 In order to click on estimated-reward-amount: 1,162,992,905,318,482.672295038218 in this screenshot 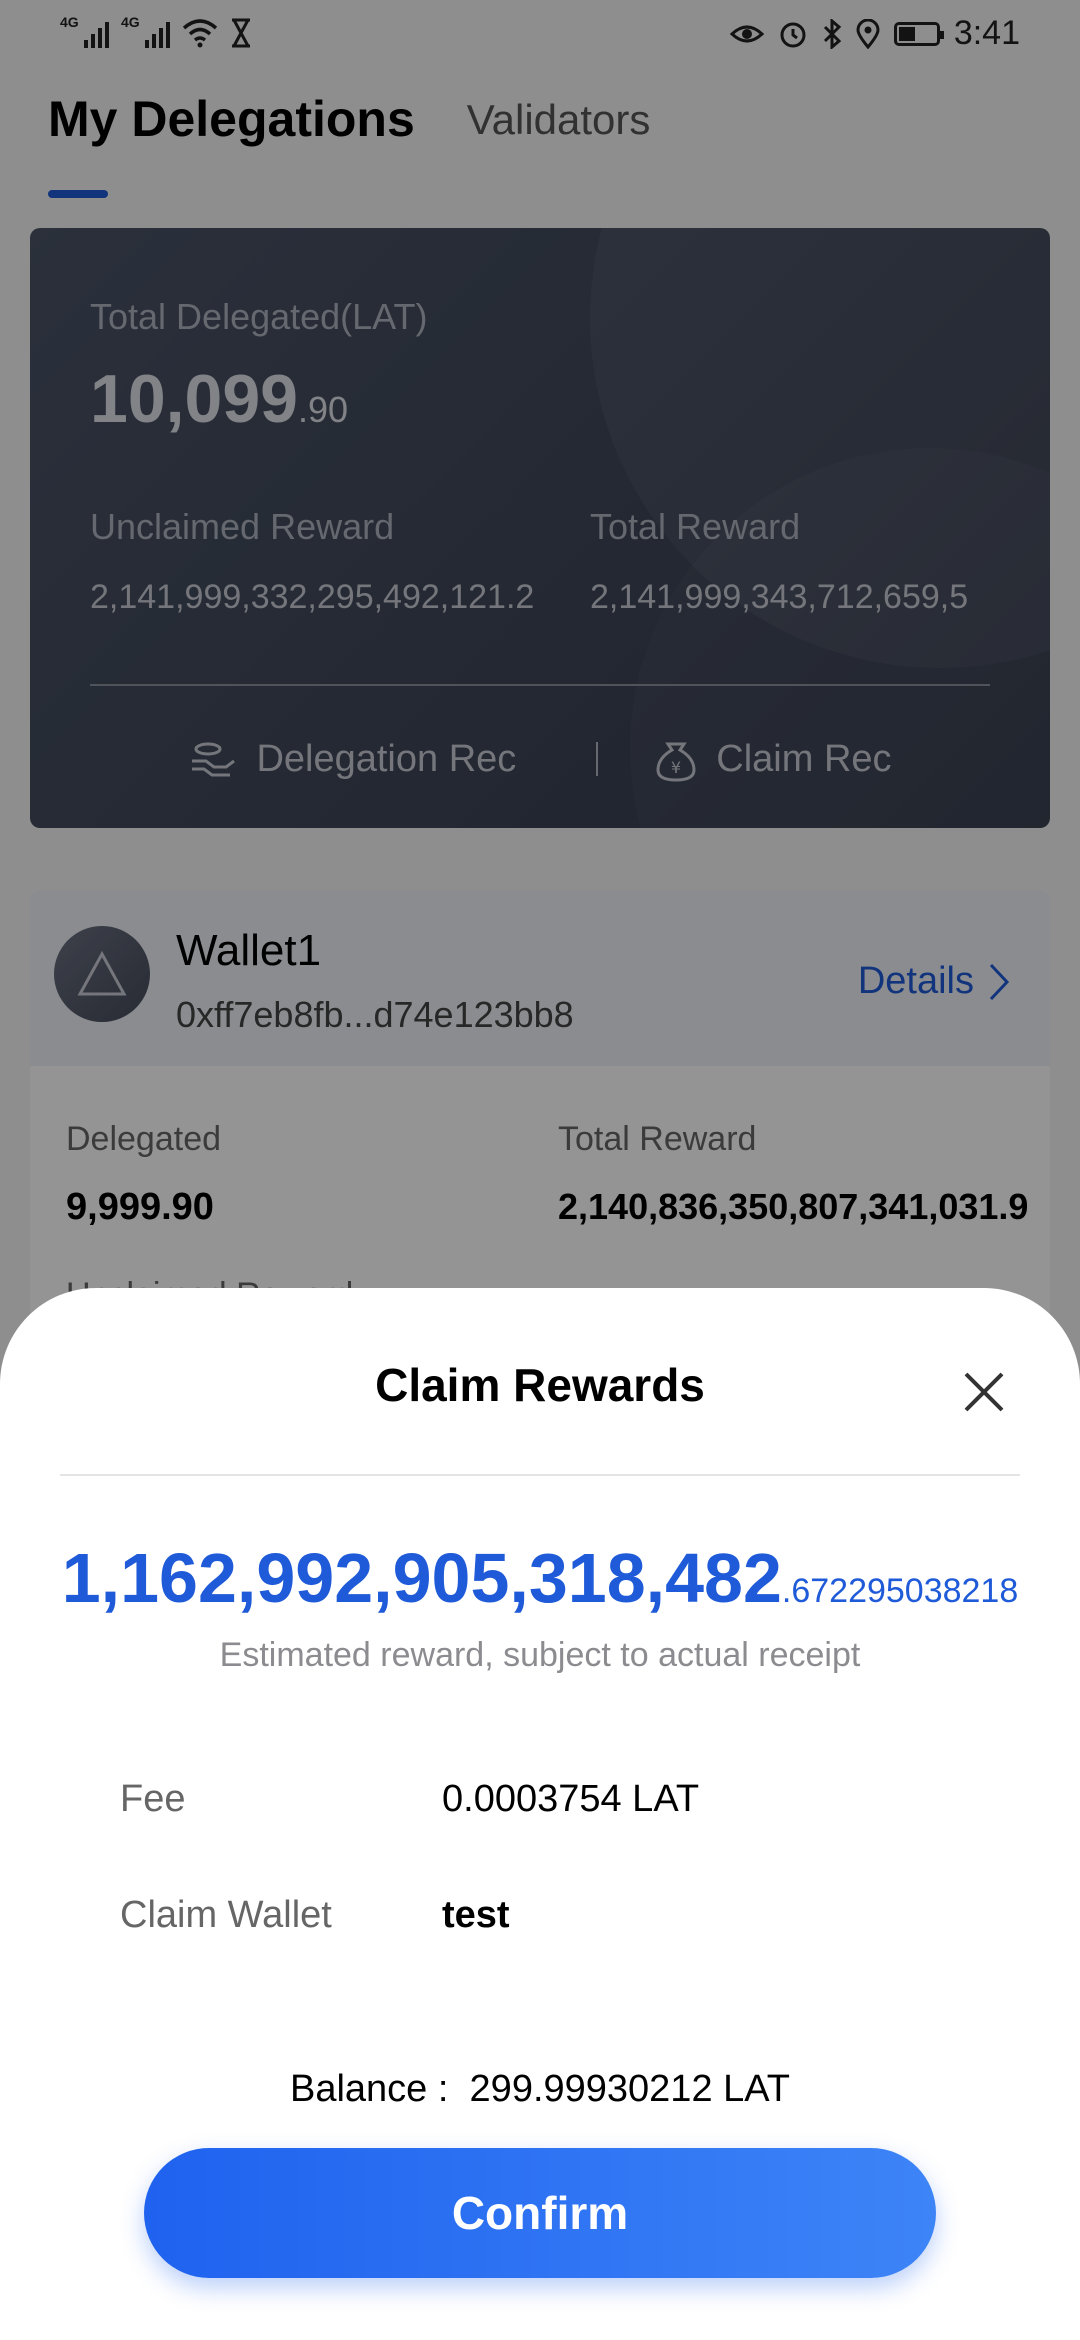, I will do `click(540, 1578)`.